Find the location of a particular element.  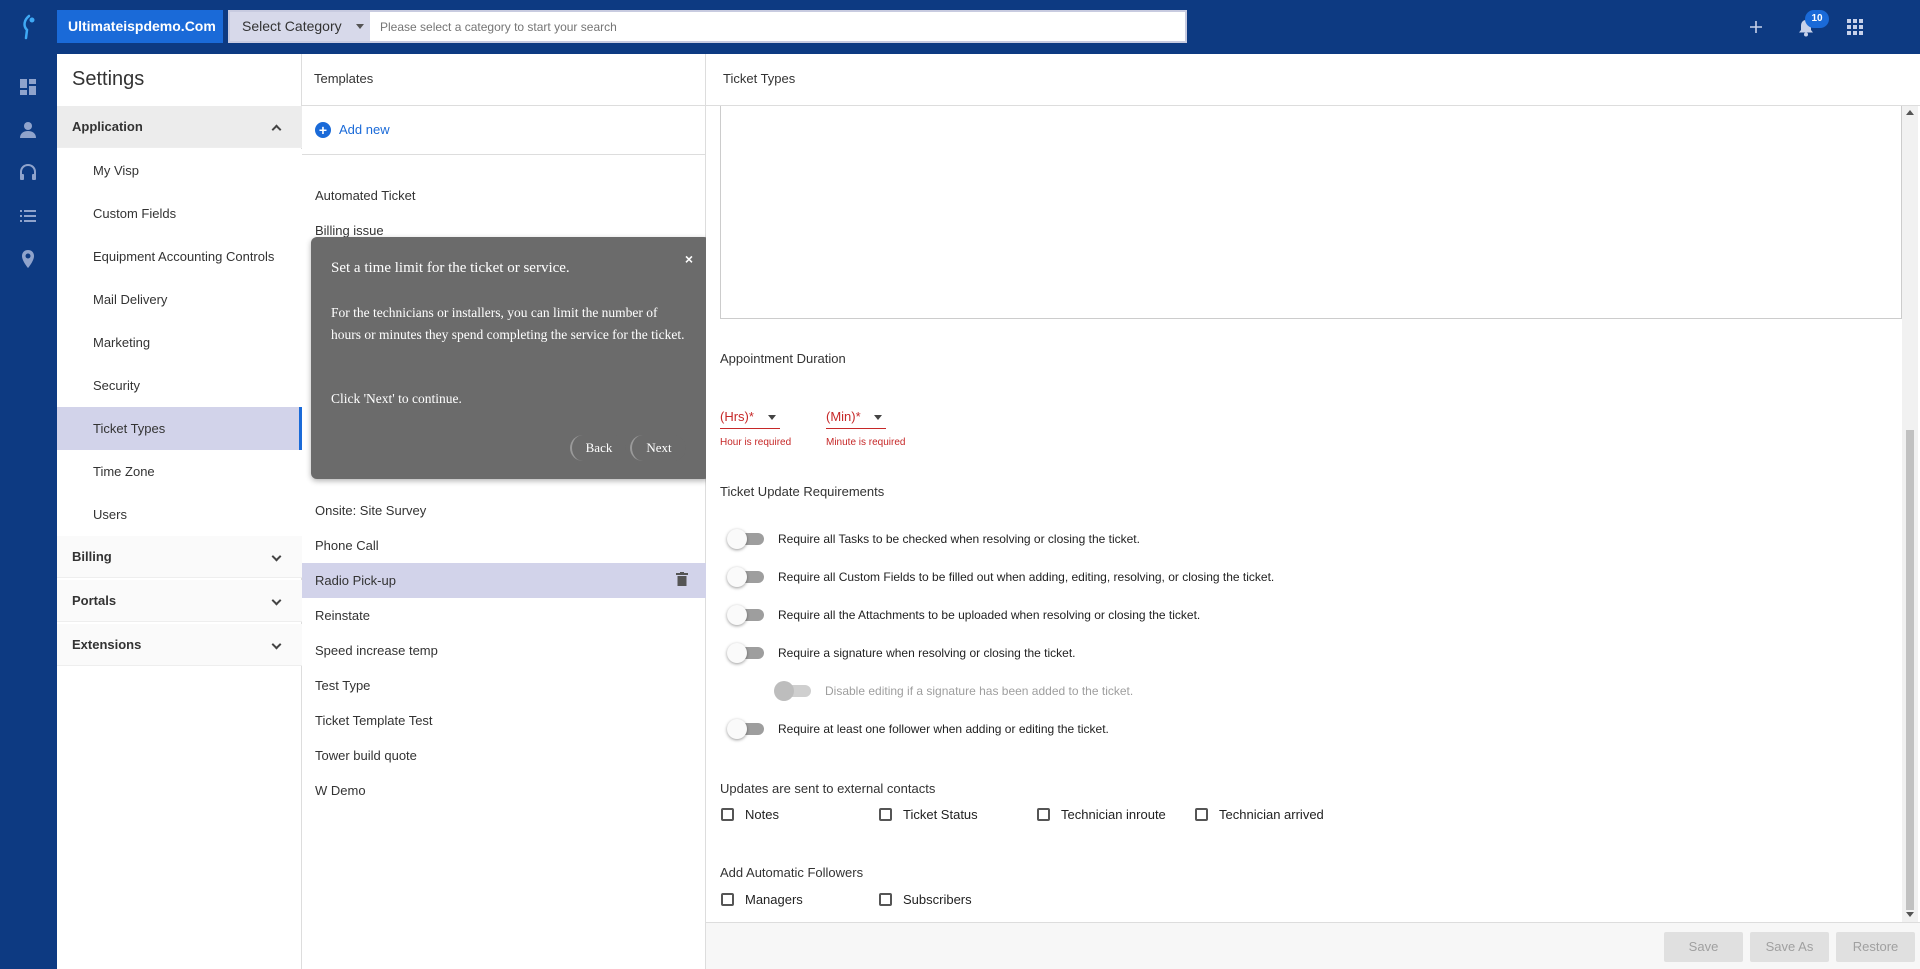

scroll-up-icon is located at coordinates (1910, 112).